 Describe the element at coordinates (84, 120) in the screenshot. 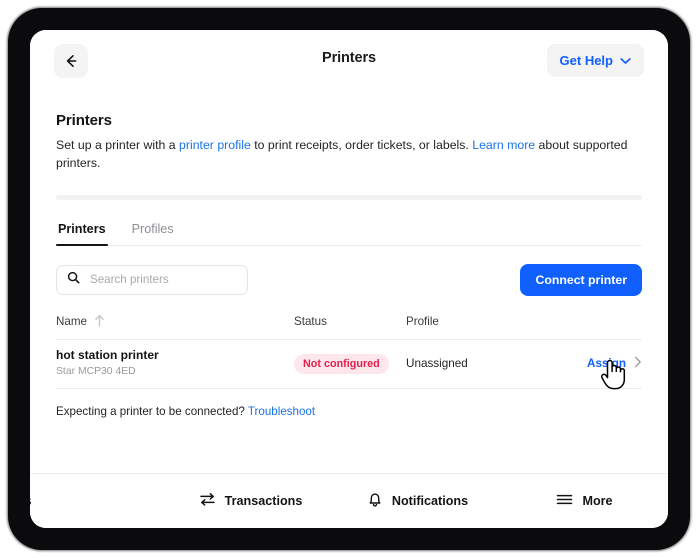

I see `section-heading: Printers` at that location.